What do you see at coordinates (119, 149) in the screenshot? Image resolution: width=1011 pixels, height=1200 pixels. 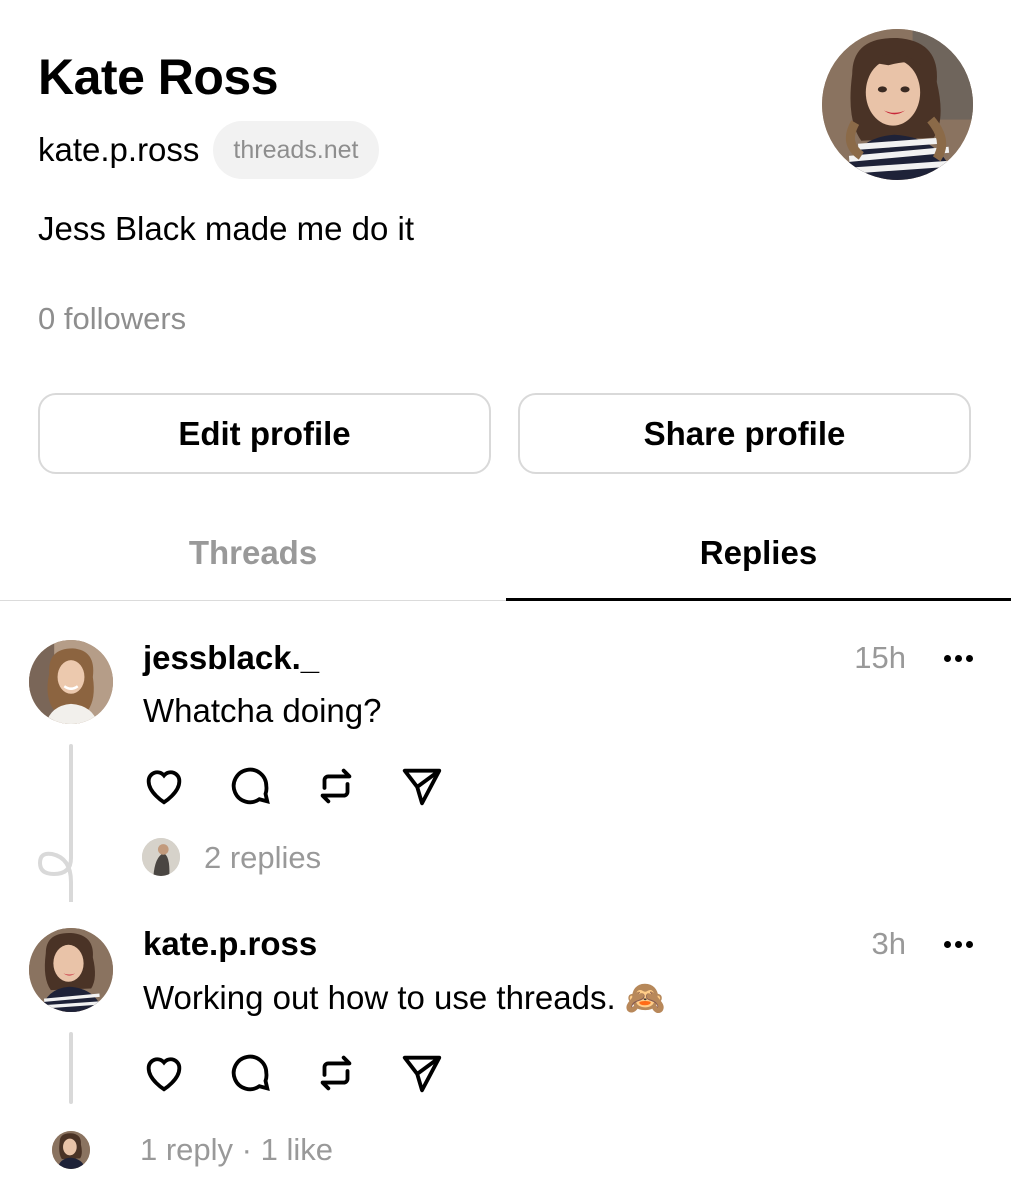 I see `profile-handle: kate.p.ross` at bounding box center [119, 149].